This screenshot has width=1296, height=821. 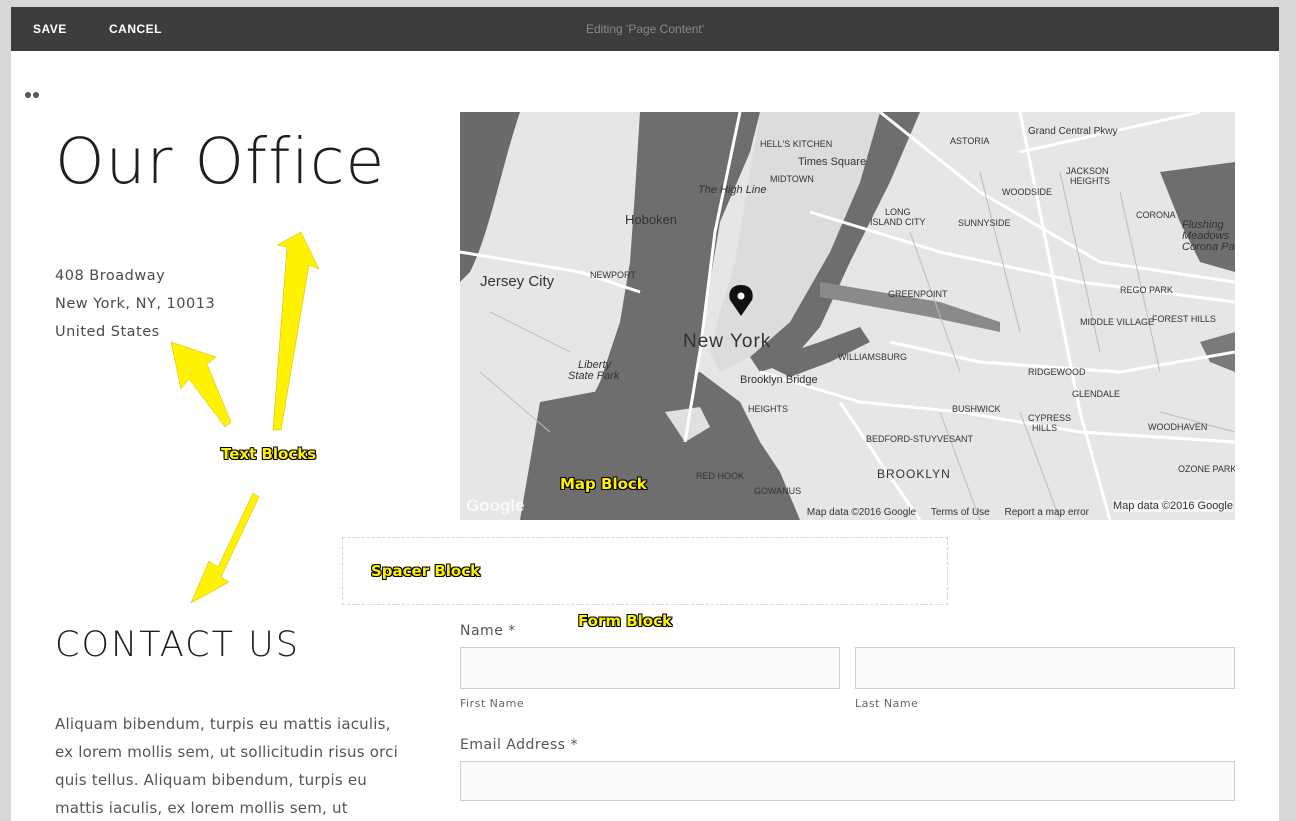 What do you see at coordinates (832, 162) in the screenshot?
I see `svg-text: Times Square` at bounding box center [832, 162].